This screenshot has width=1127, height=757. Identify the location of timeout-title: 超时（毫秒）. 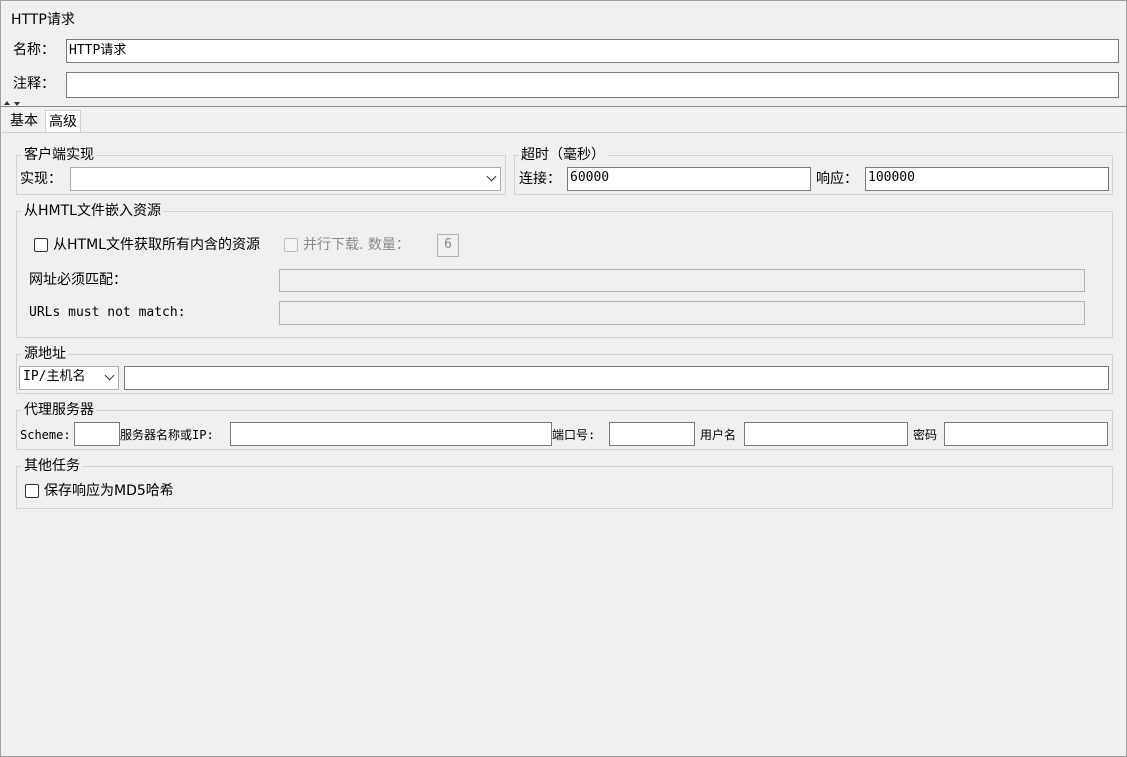
(563, 155).